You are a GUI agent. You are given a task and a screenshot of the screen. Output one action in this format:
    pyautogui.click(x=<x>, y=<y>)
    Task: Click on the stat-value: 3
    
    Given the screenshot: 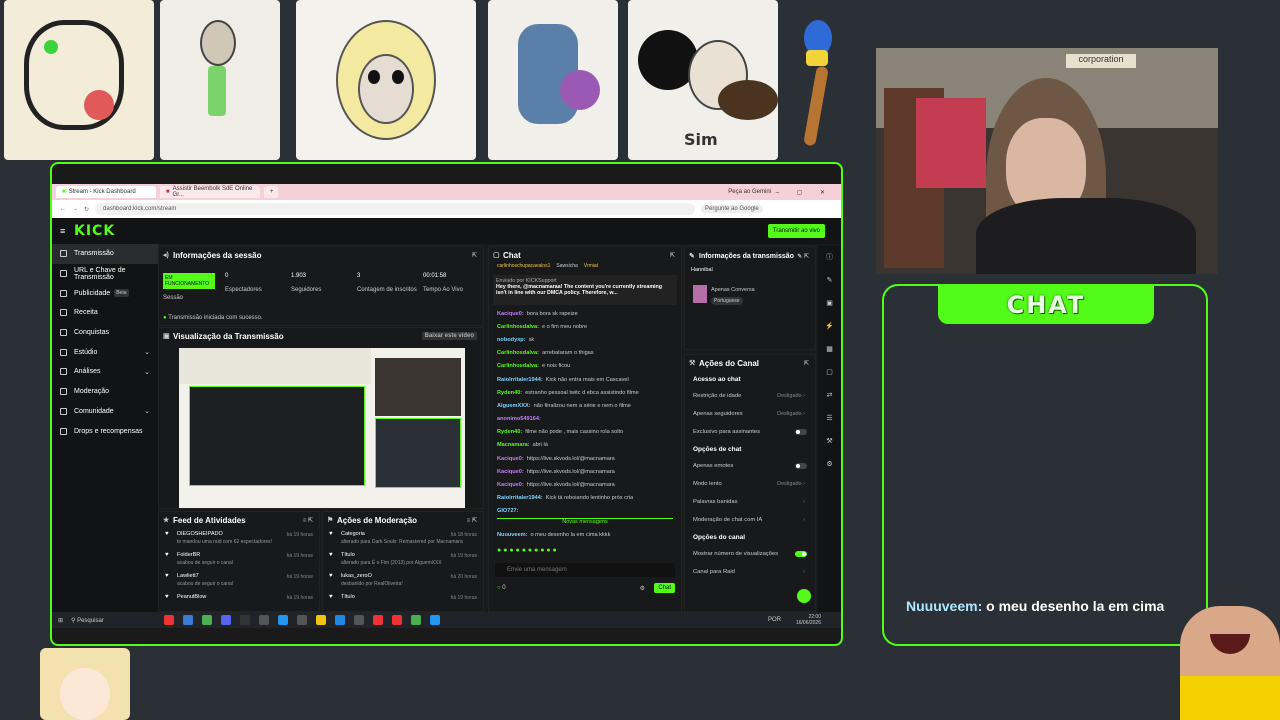 What is the action you would take?
    pyautogui.click(x=359, y=276)
    